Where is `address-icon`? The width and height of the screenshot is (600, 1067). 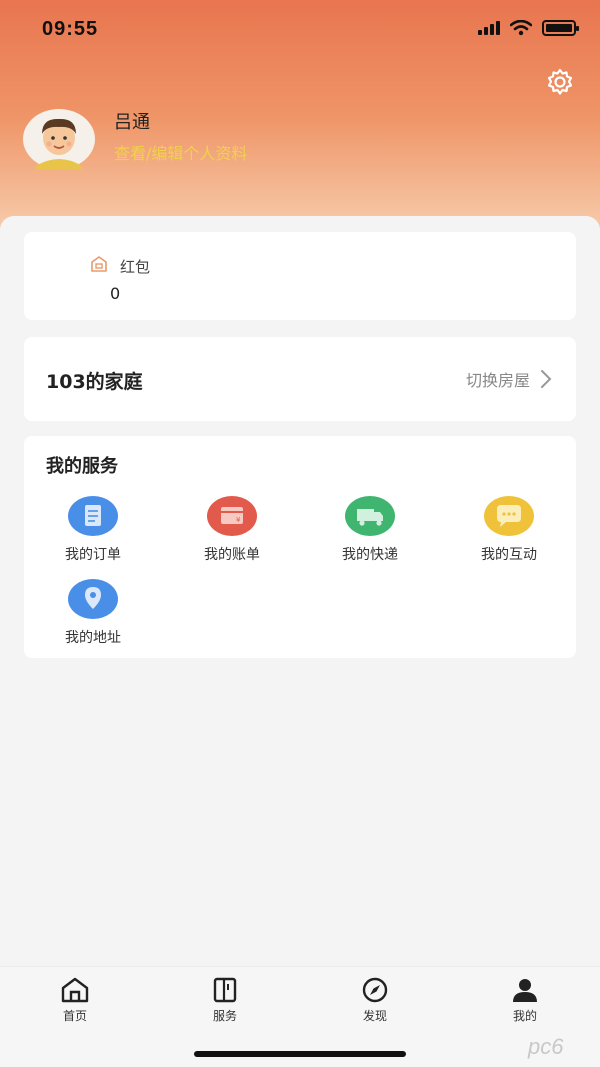
address-icon is located at coordinates (93, 599).